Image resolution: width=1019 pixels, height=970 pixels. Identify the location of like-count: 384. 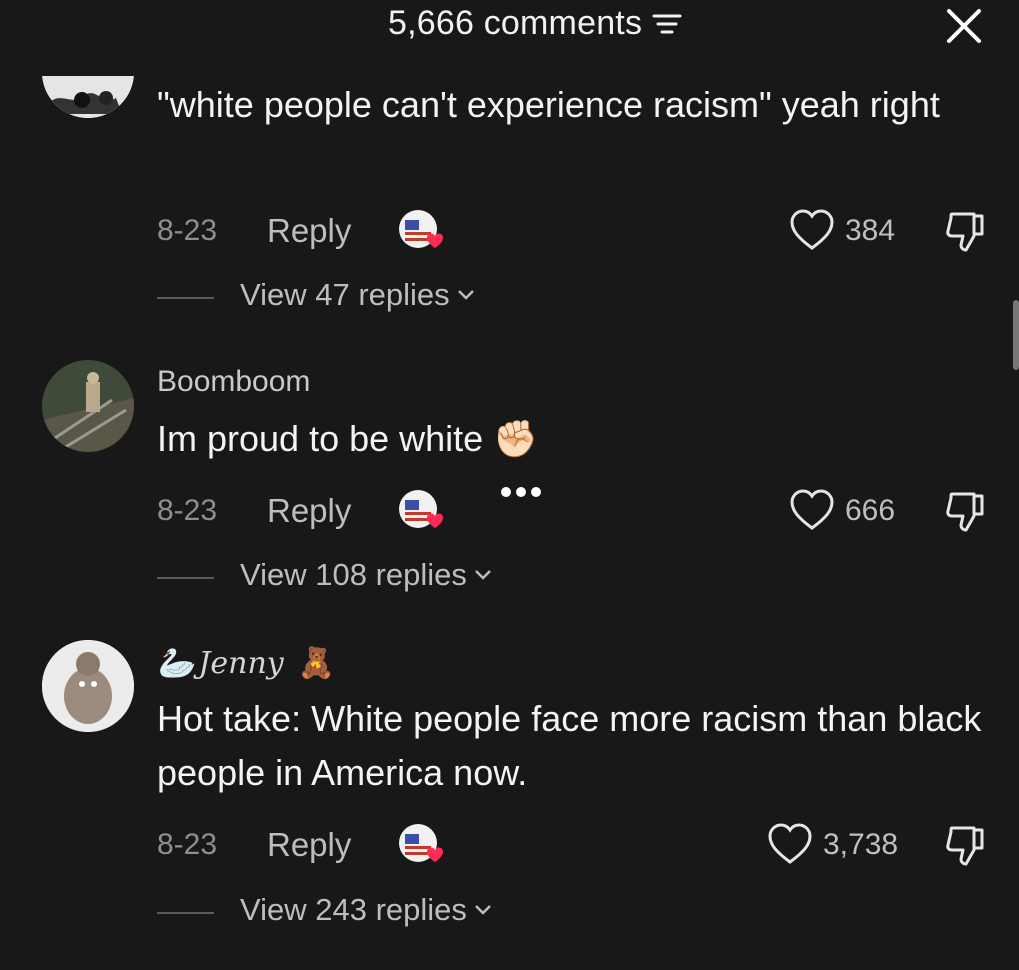
(870, 230).